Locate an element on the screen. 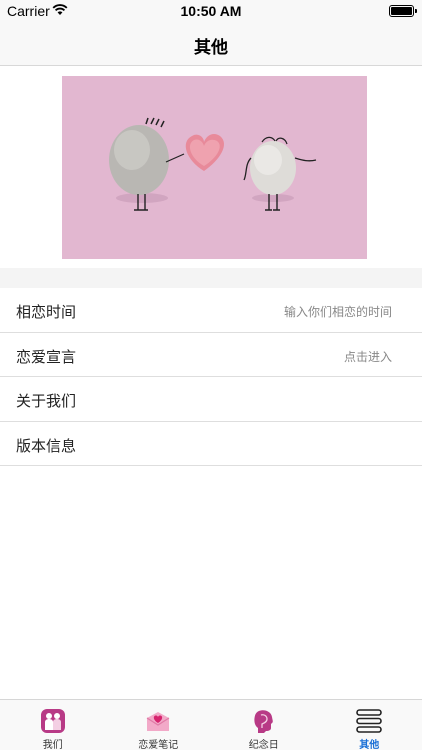 The height and width of the screenshot is (750, 422). tab-label: 恋爱笔记 is located at coordinates (158, 745).